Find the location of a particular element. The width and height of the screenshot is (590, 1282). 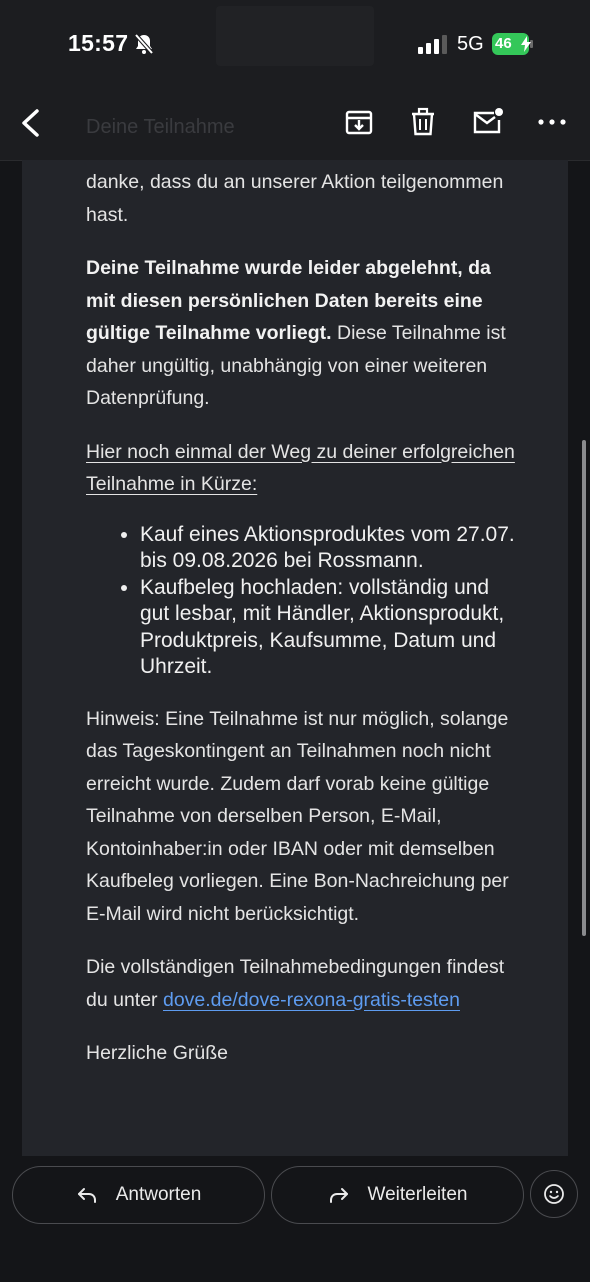

forward-icon is located at coordinates (338, 1195).